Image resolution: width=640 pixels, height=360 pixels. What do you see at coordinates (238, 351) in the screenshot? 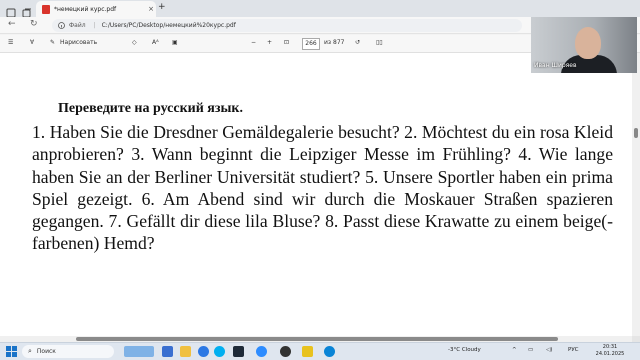
I see `store-icon` at bounding box center [238, 351].